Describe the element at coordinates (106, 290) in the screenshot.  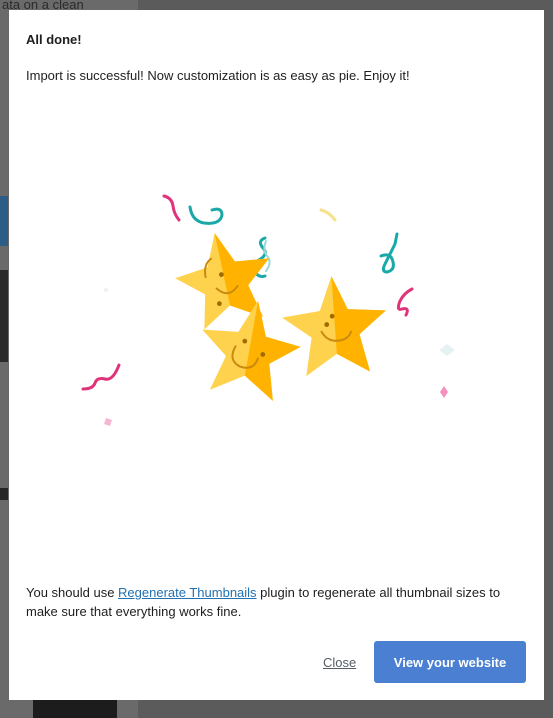
I see `sparkle-icon` at that location.